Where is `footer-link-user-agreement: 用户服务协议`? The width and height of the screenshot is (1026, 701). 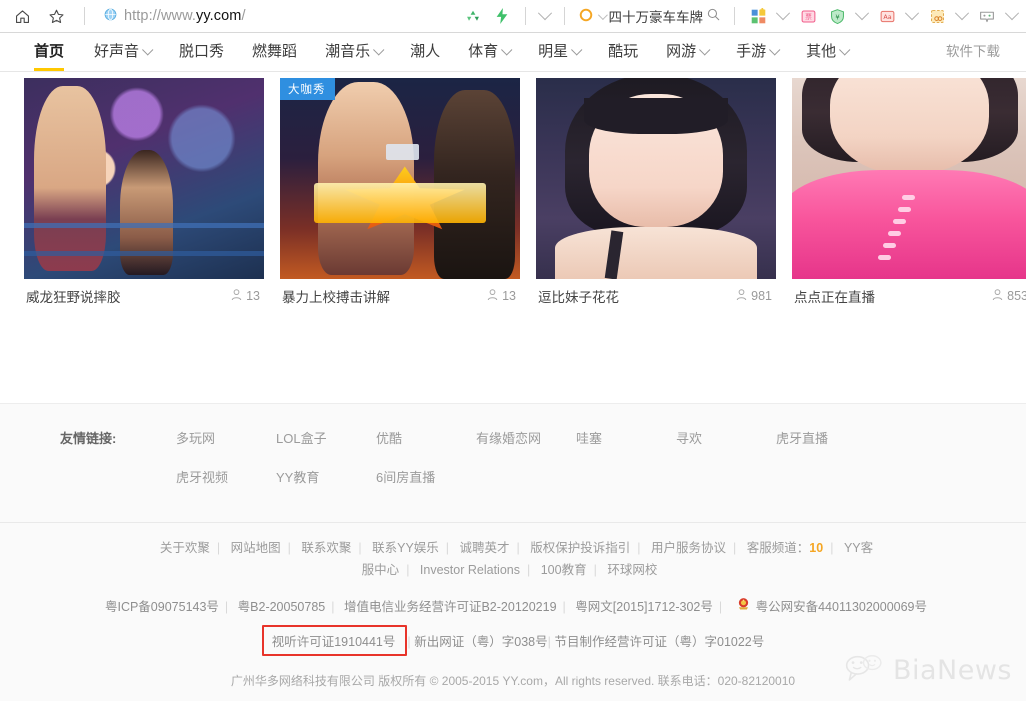 footer-link-user-agreement: 用户服务协议 is located at coordinates (688, 548).